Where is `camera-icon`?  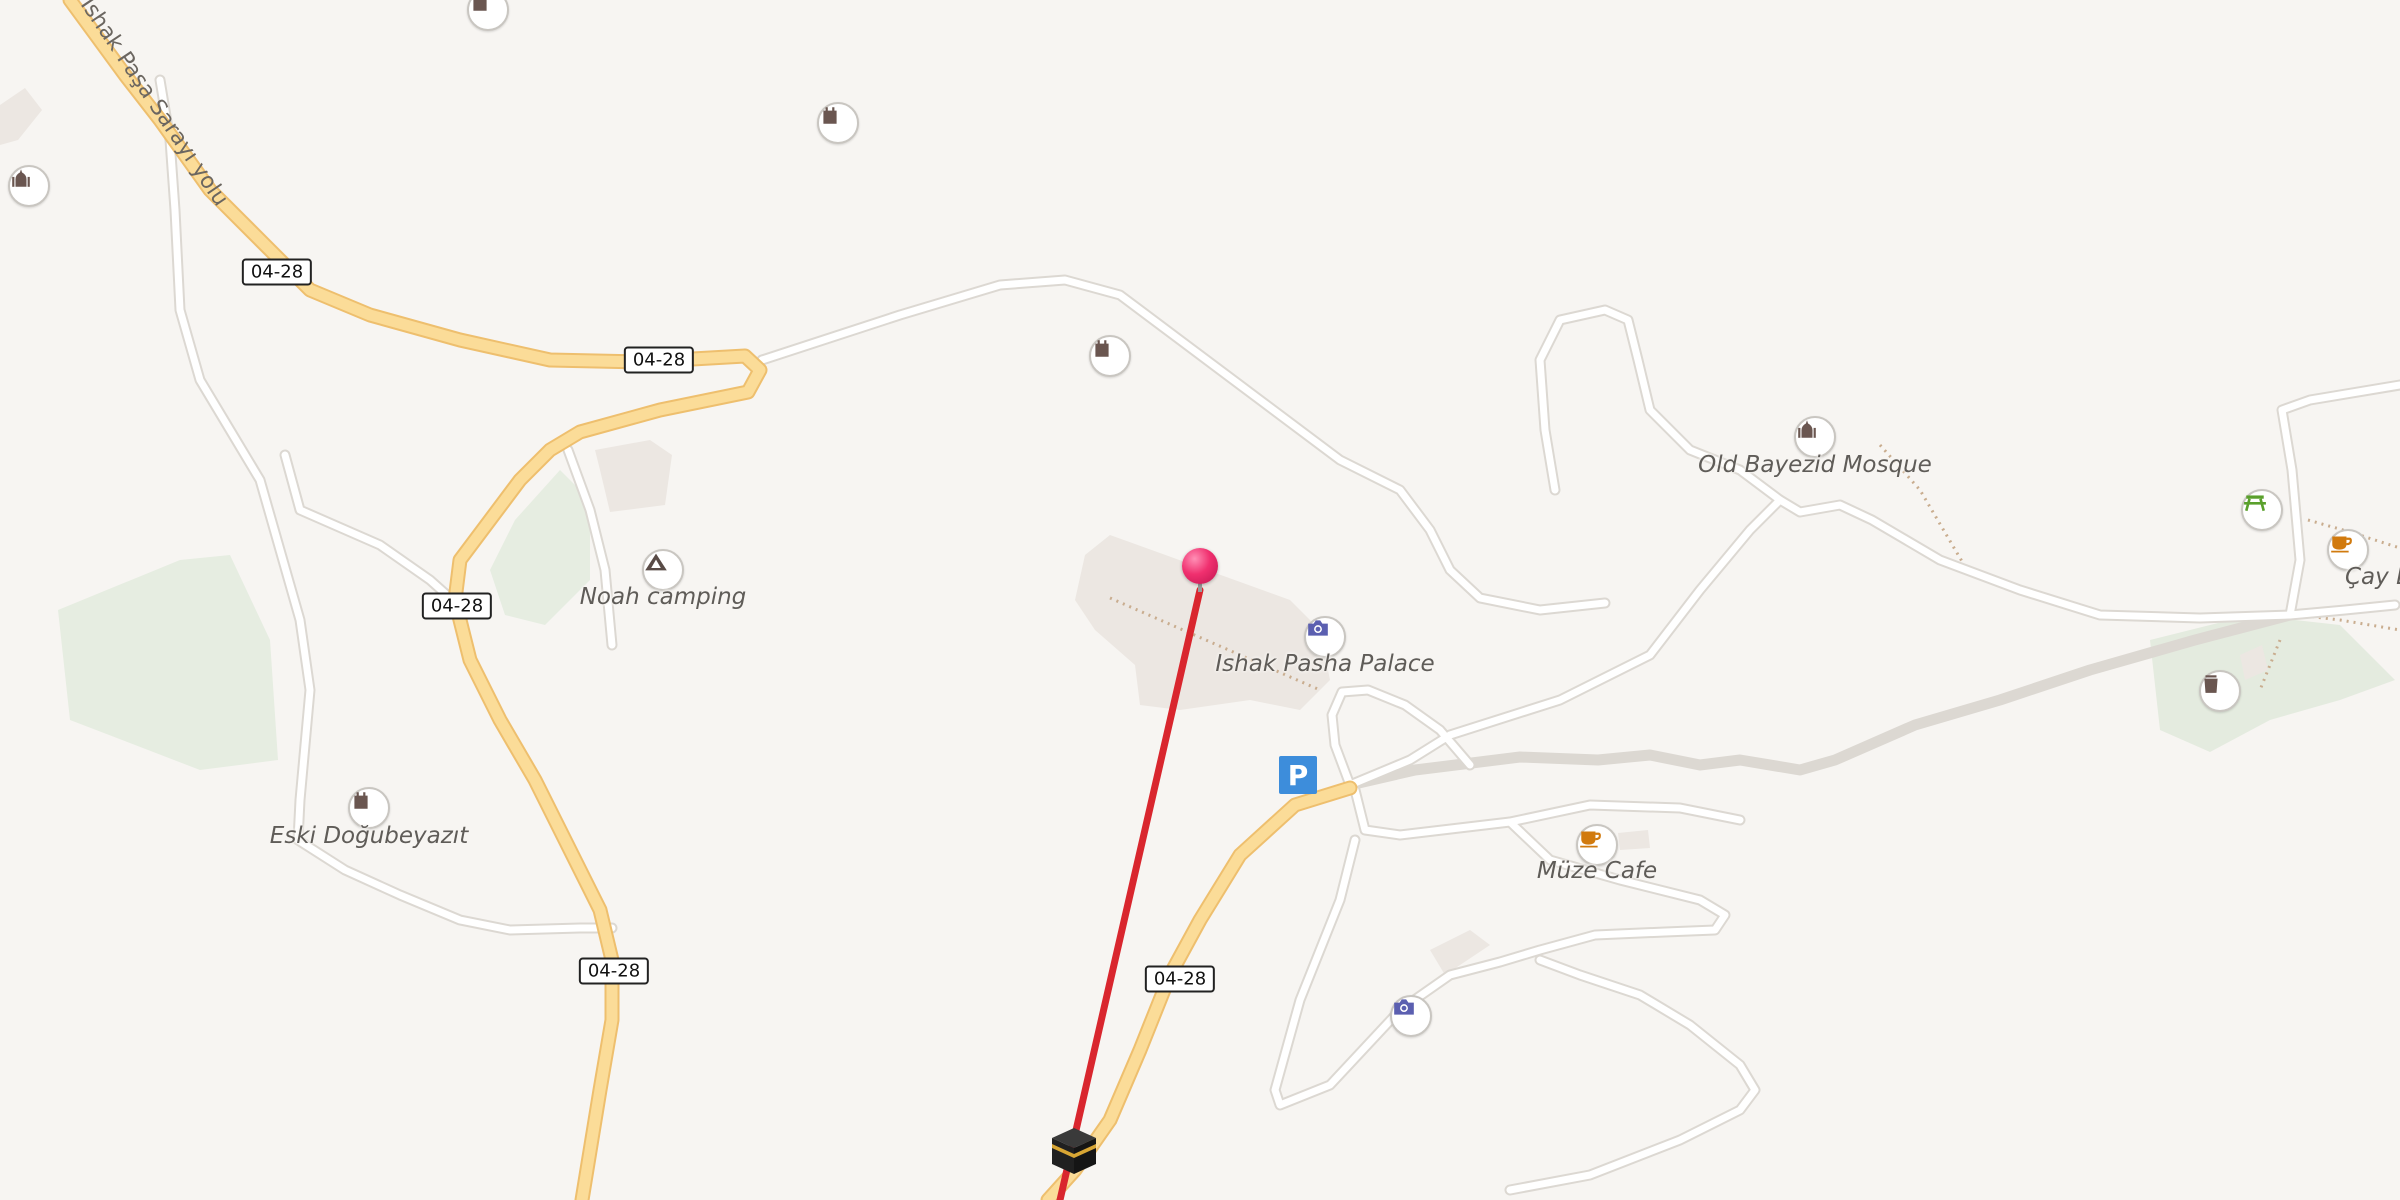 camera-icon is located at coordinates (1411, 1016).